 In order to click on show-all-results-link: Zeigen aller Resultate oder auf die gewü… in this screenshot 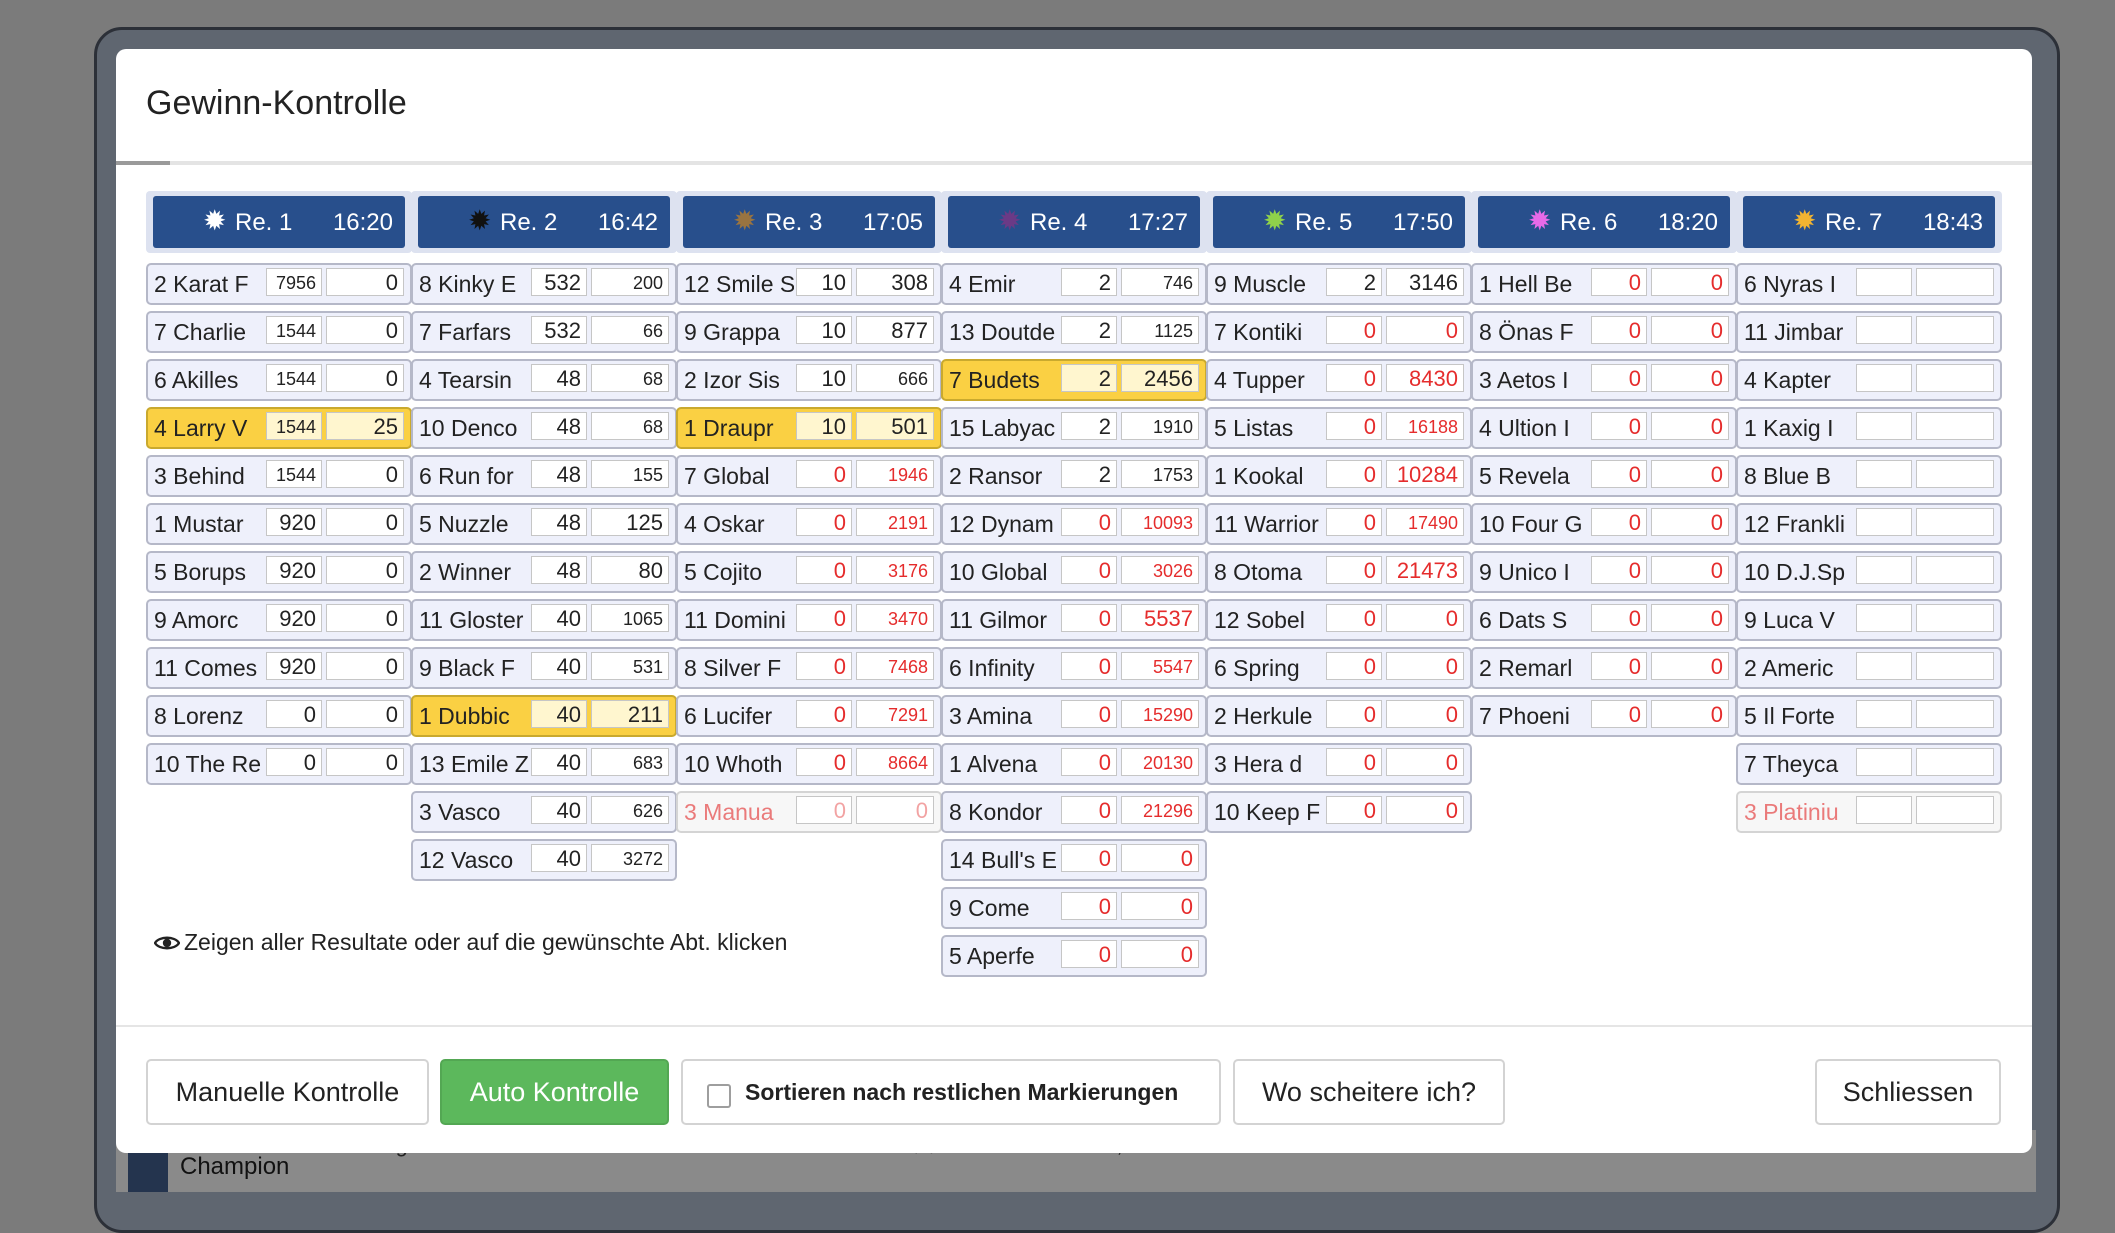, I will do `click(470, 942)`.